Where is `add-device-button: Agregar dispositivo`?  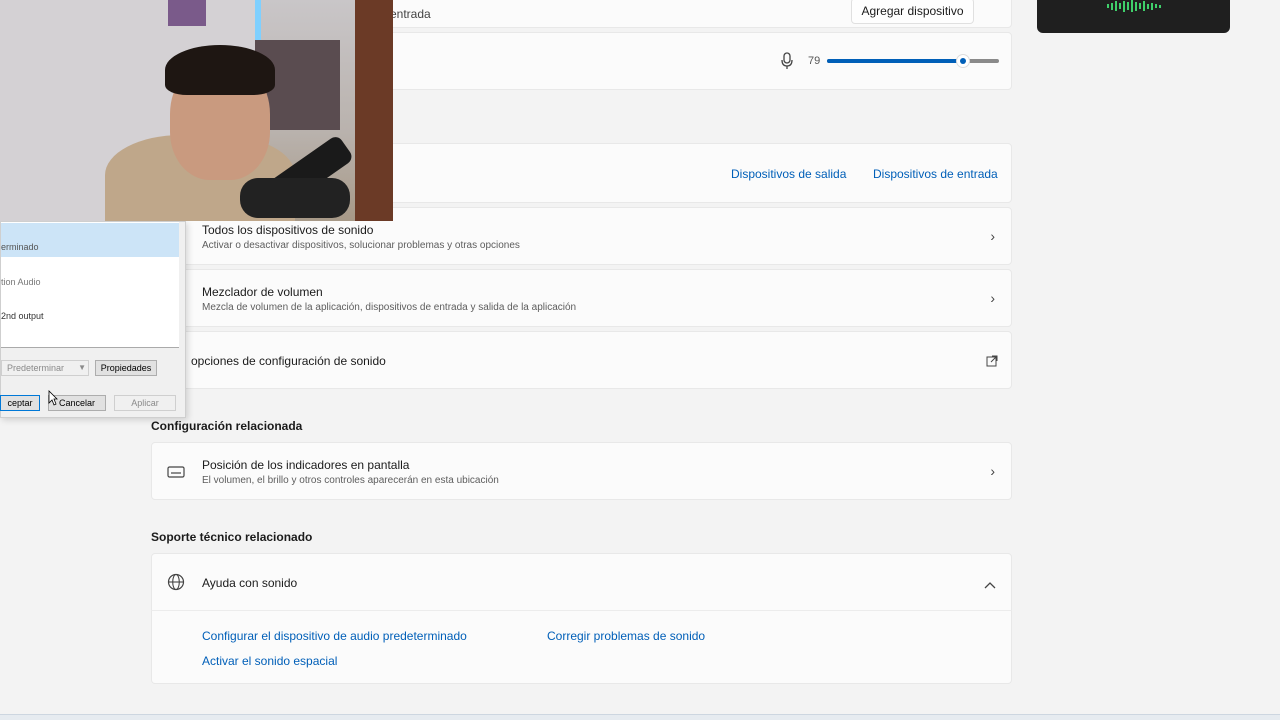 add-device-button: Agregar dispositivo is located at coordinates (912, 12).